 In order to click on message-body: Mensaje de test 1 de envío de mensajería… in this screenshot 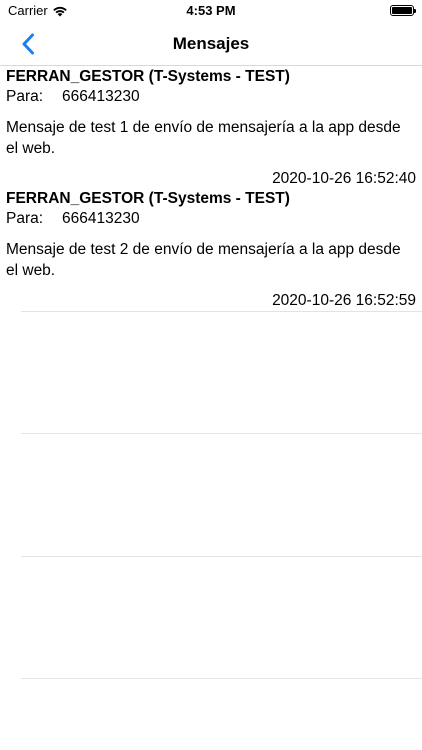, I will do `click(203, 138)`.